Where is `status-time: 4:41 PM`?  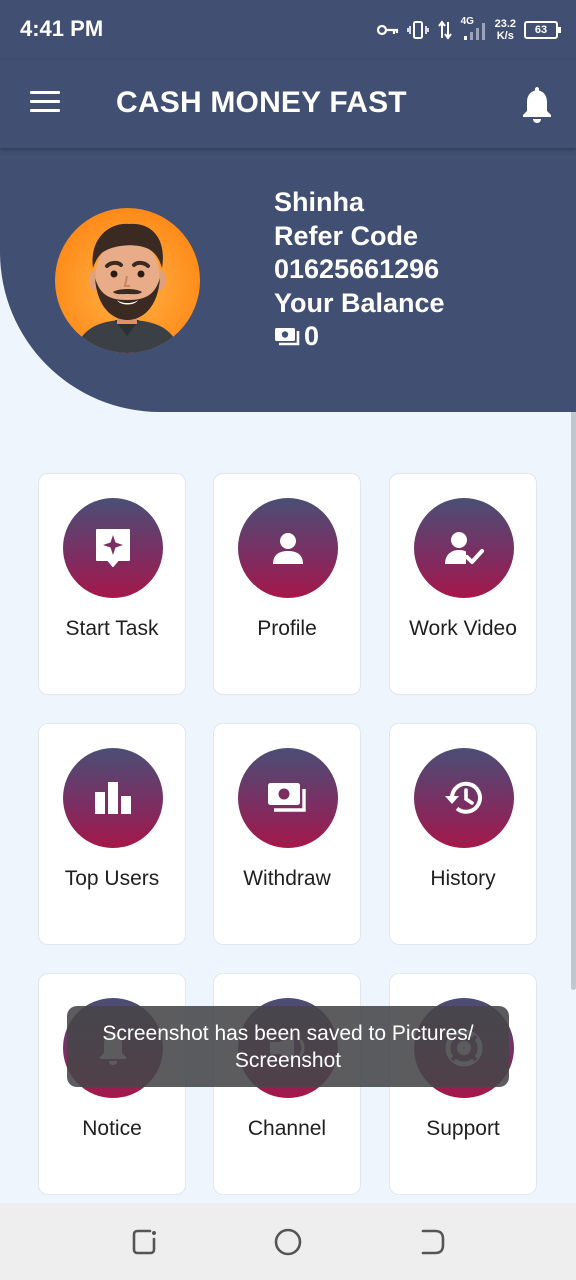
status-time: 4:41 PM is located at coordinates (62, 28).